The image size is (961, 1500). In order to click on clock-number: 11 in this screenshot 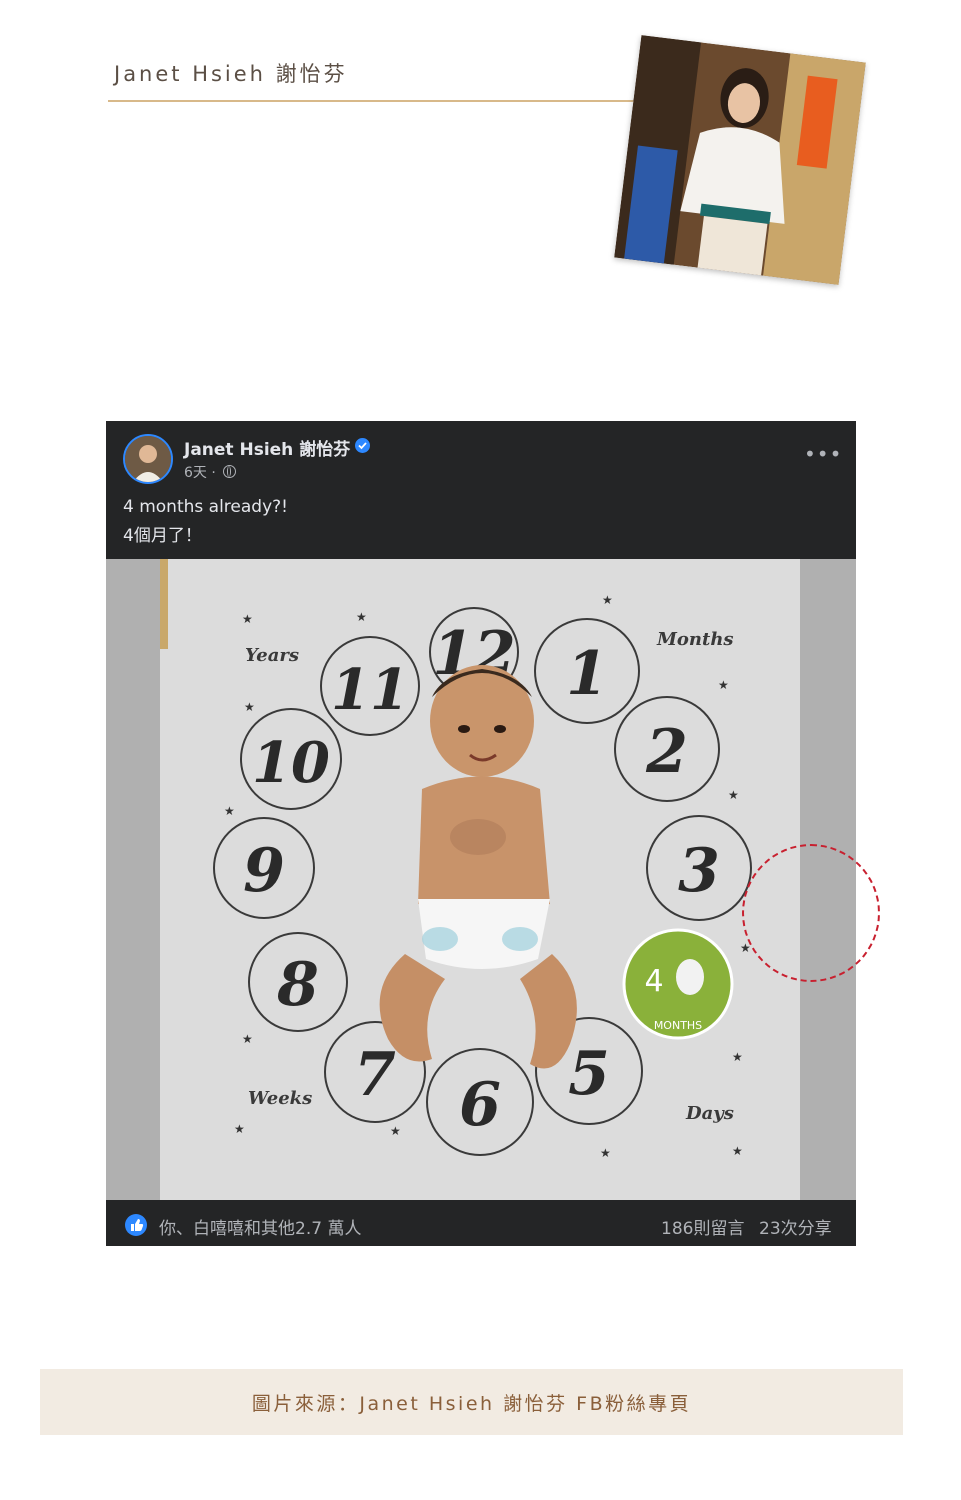, I will do `click(370, 690)`.